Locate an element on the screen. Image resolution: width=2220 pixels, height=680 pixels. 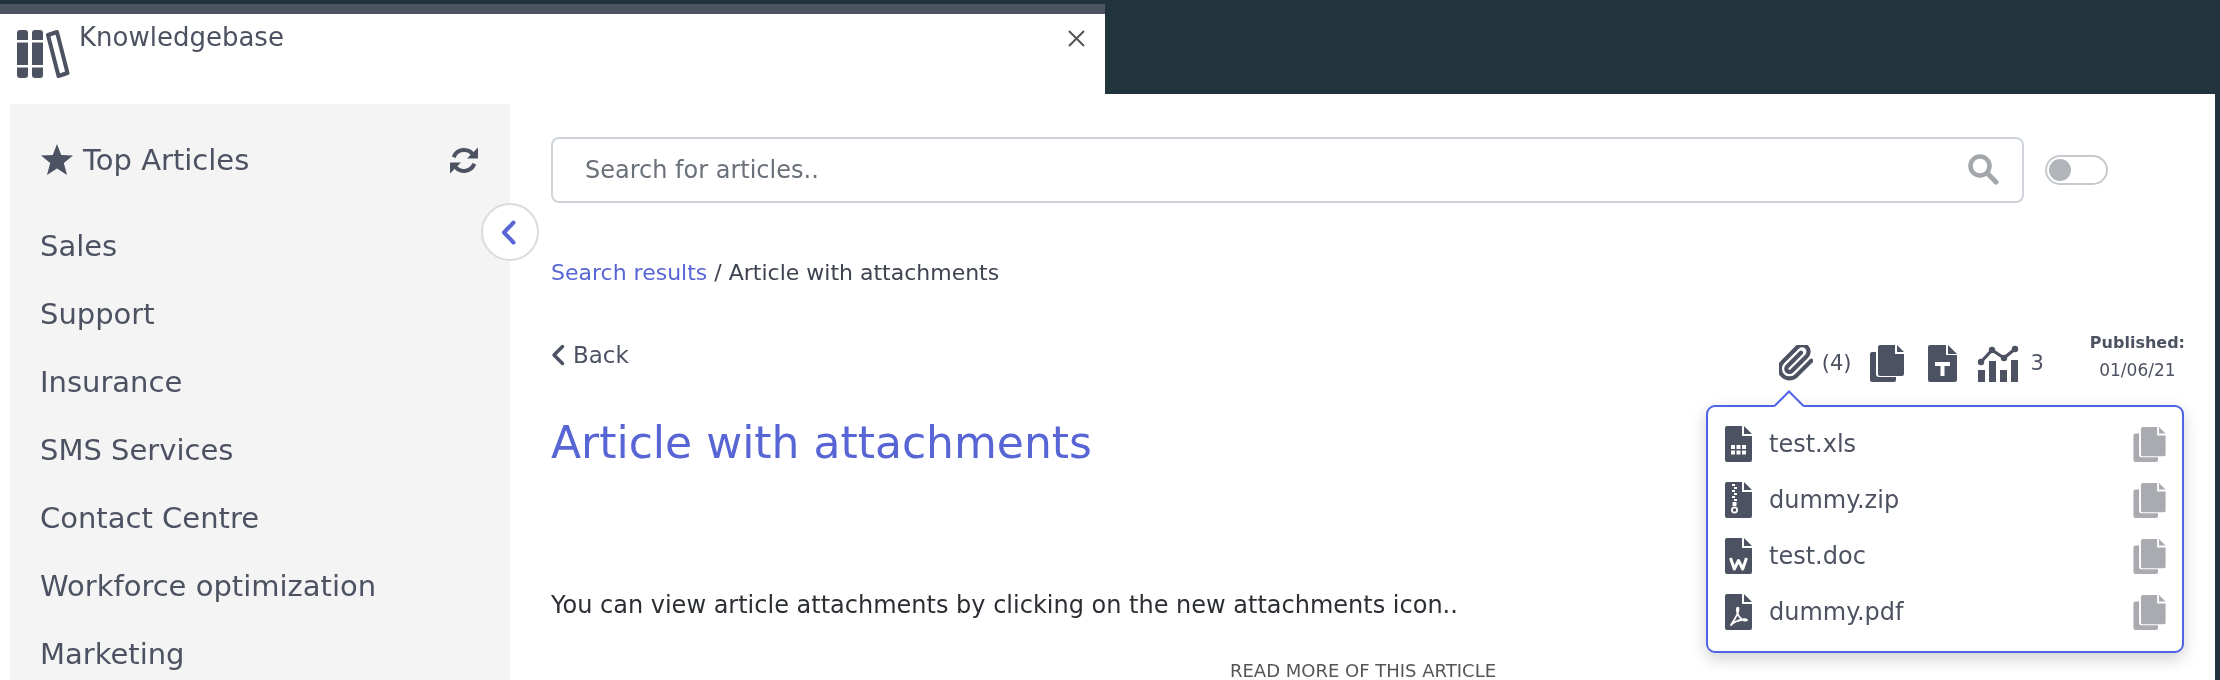
back-link: Back is located at coordinates (590, 355).